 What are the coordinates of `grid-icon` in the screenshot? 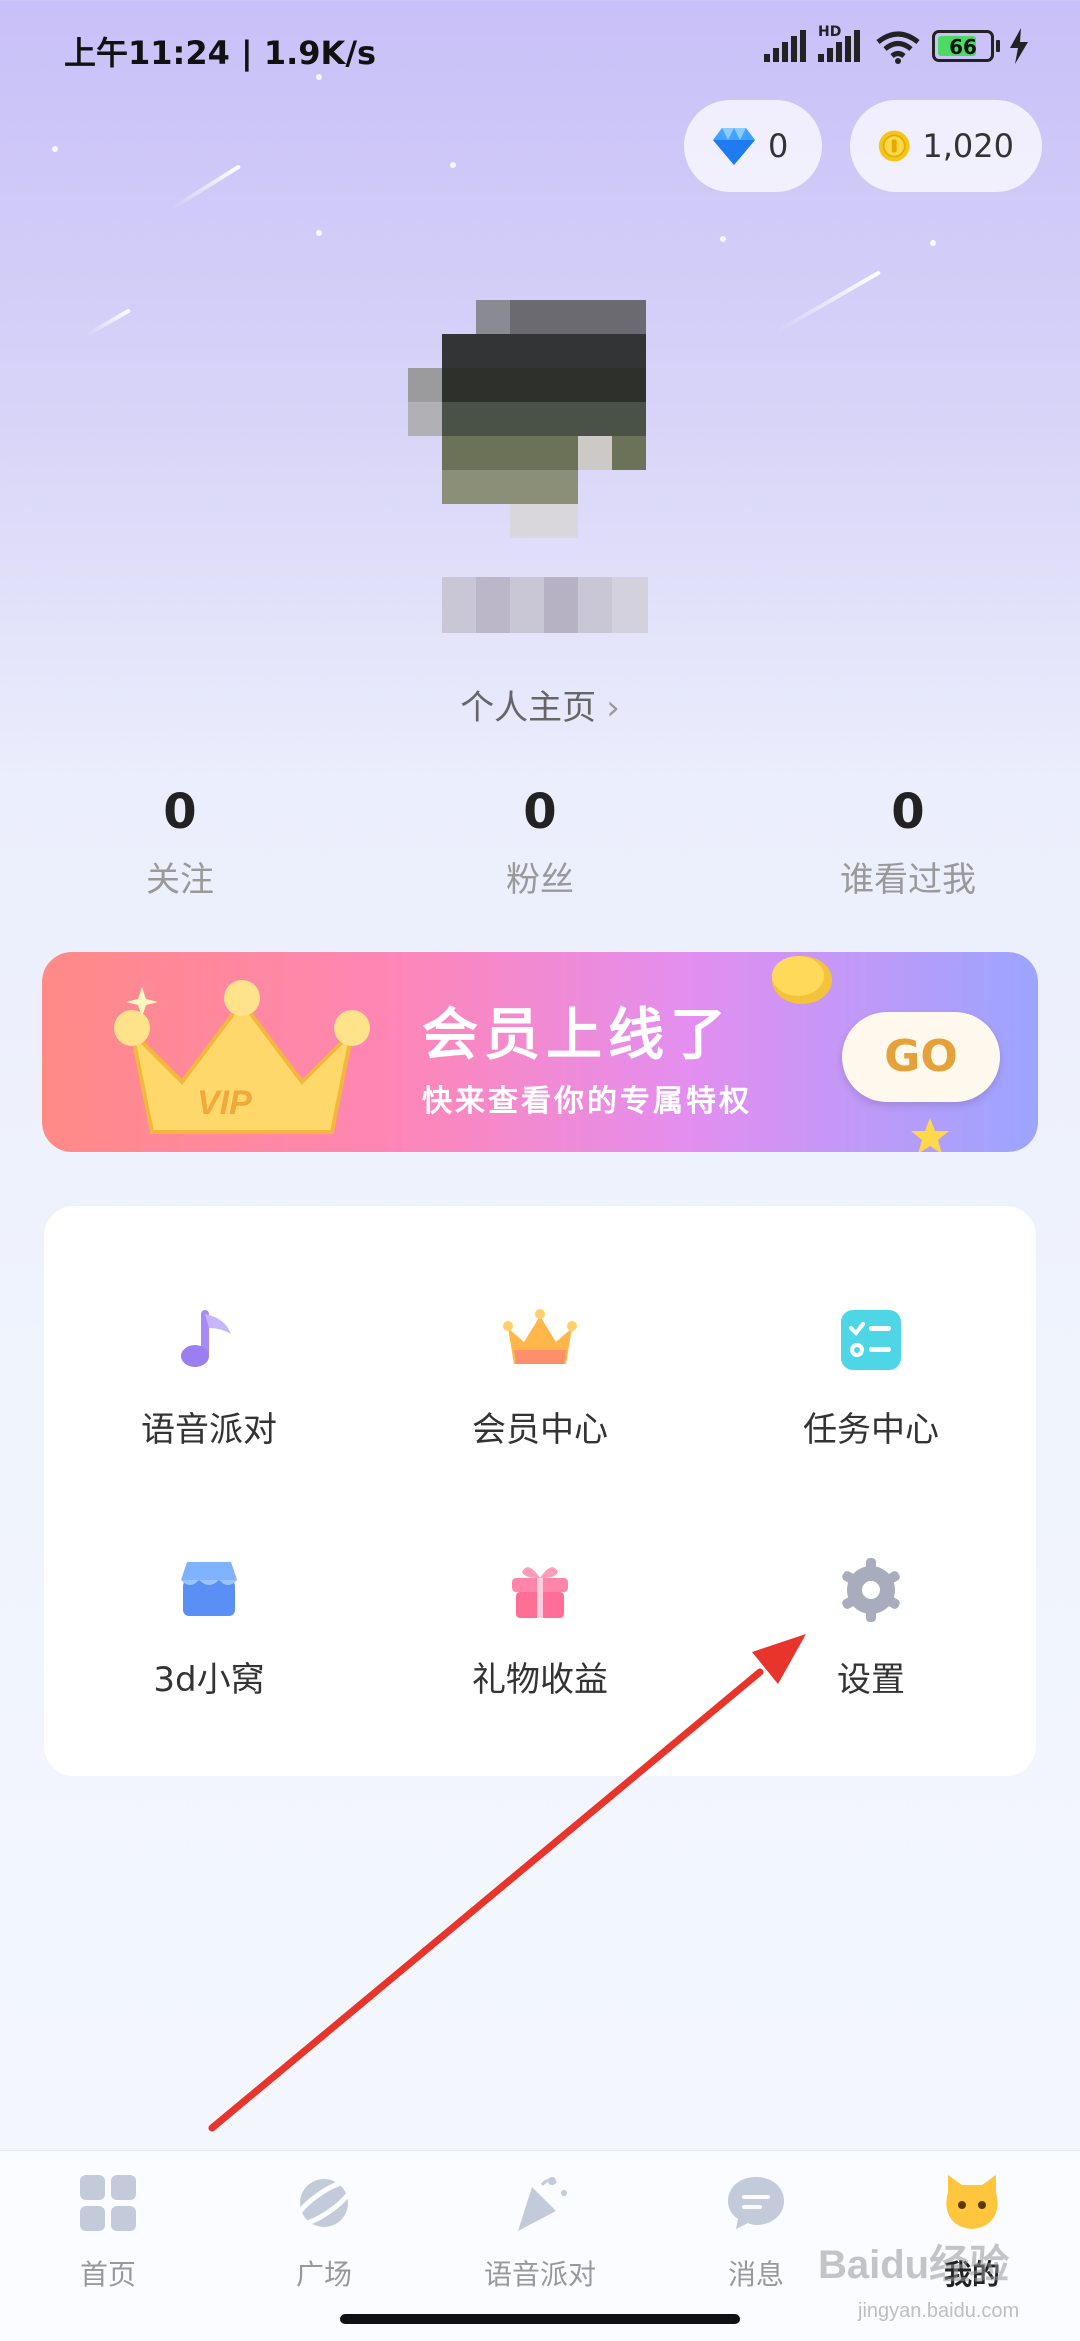 It's located at (108, 2203).